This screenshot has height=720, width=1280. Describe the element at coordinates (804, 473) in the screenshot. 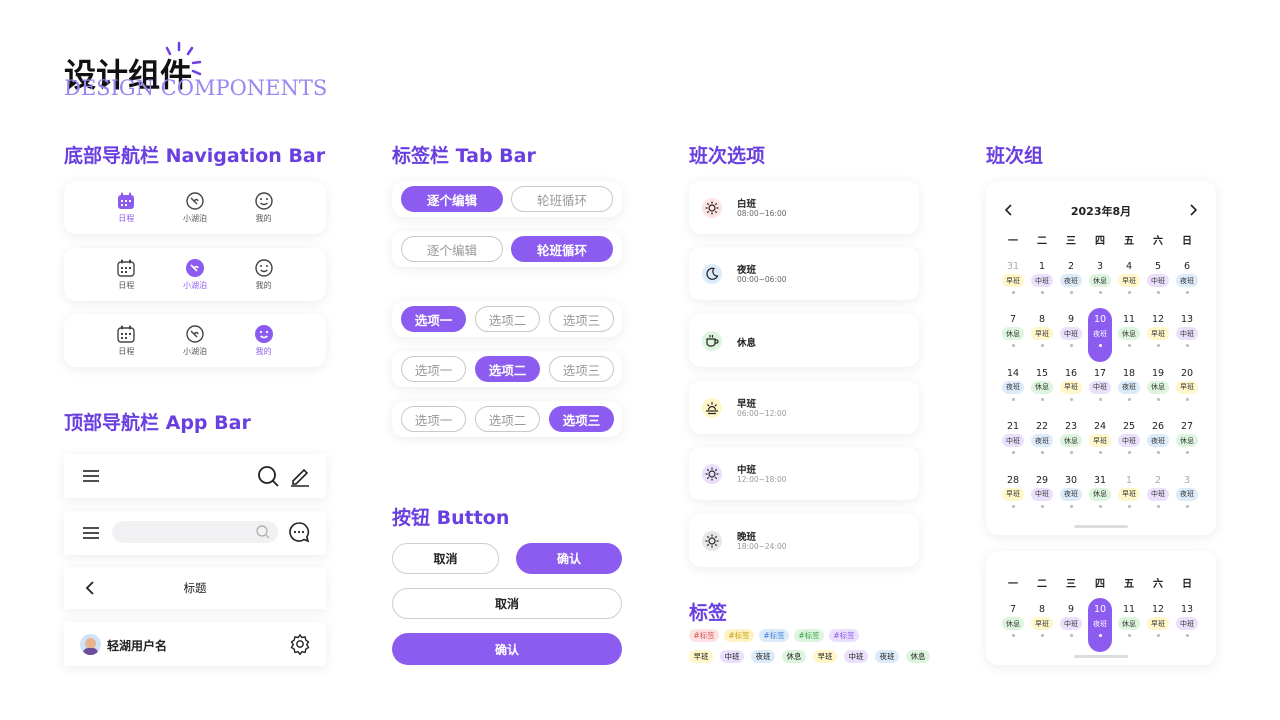

I see `shift-option-middle: 中班 12:00~18:00` at that location.